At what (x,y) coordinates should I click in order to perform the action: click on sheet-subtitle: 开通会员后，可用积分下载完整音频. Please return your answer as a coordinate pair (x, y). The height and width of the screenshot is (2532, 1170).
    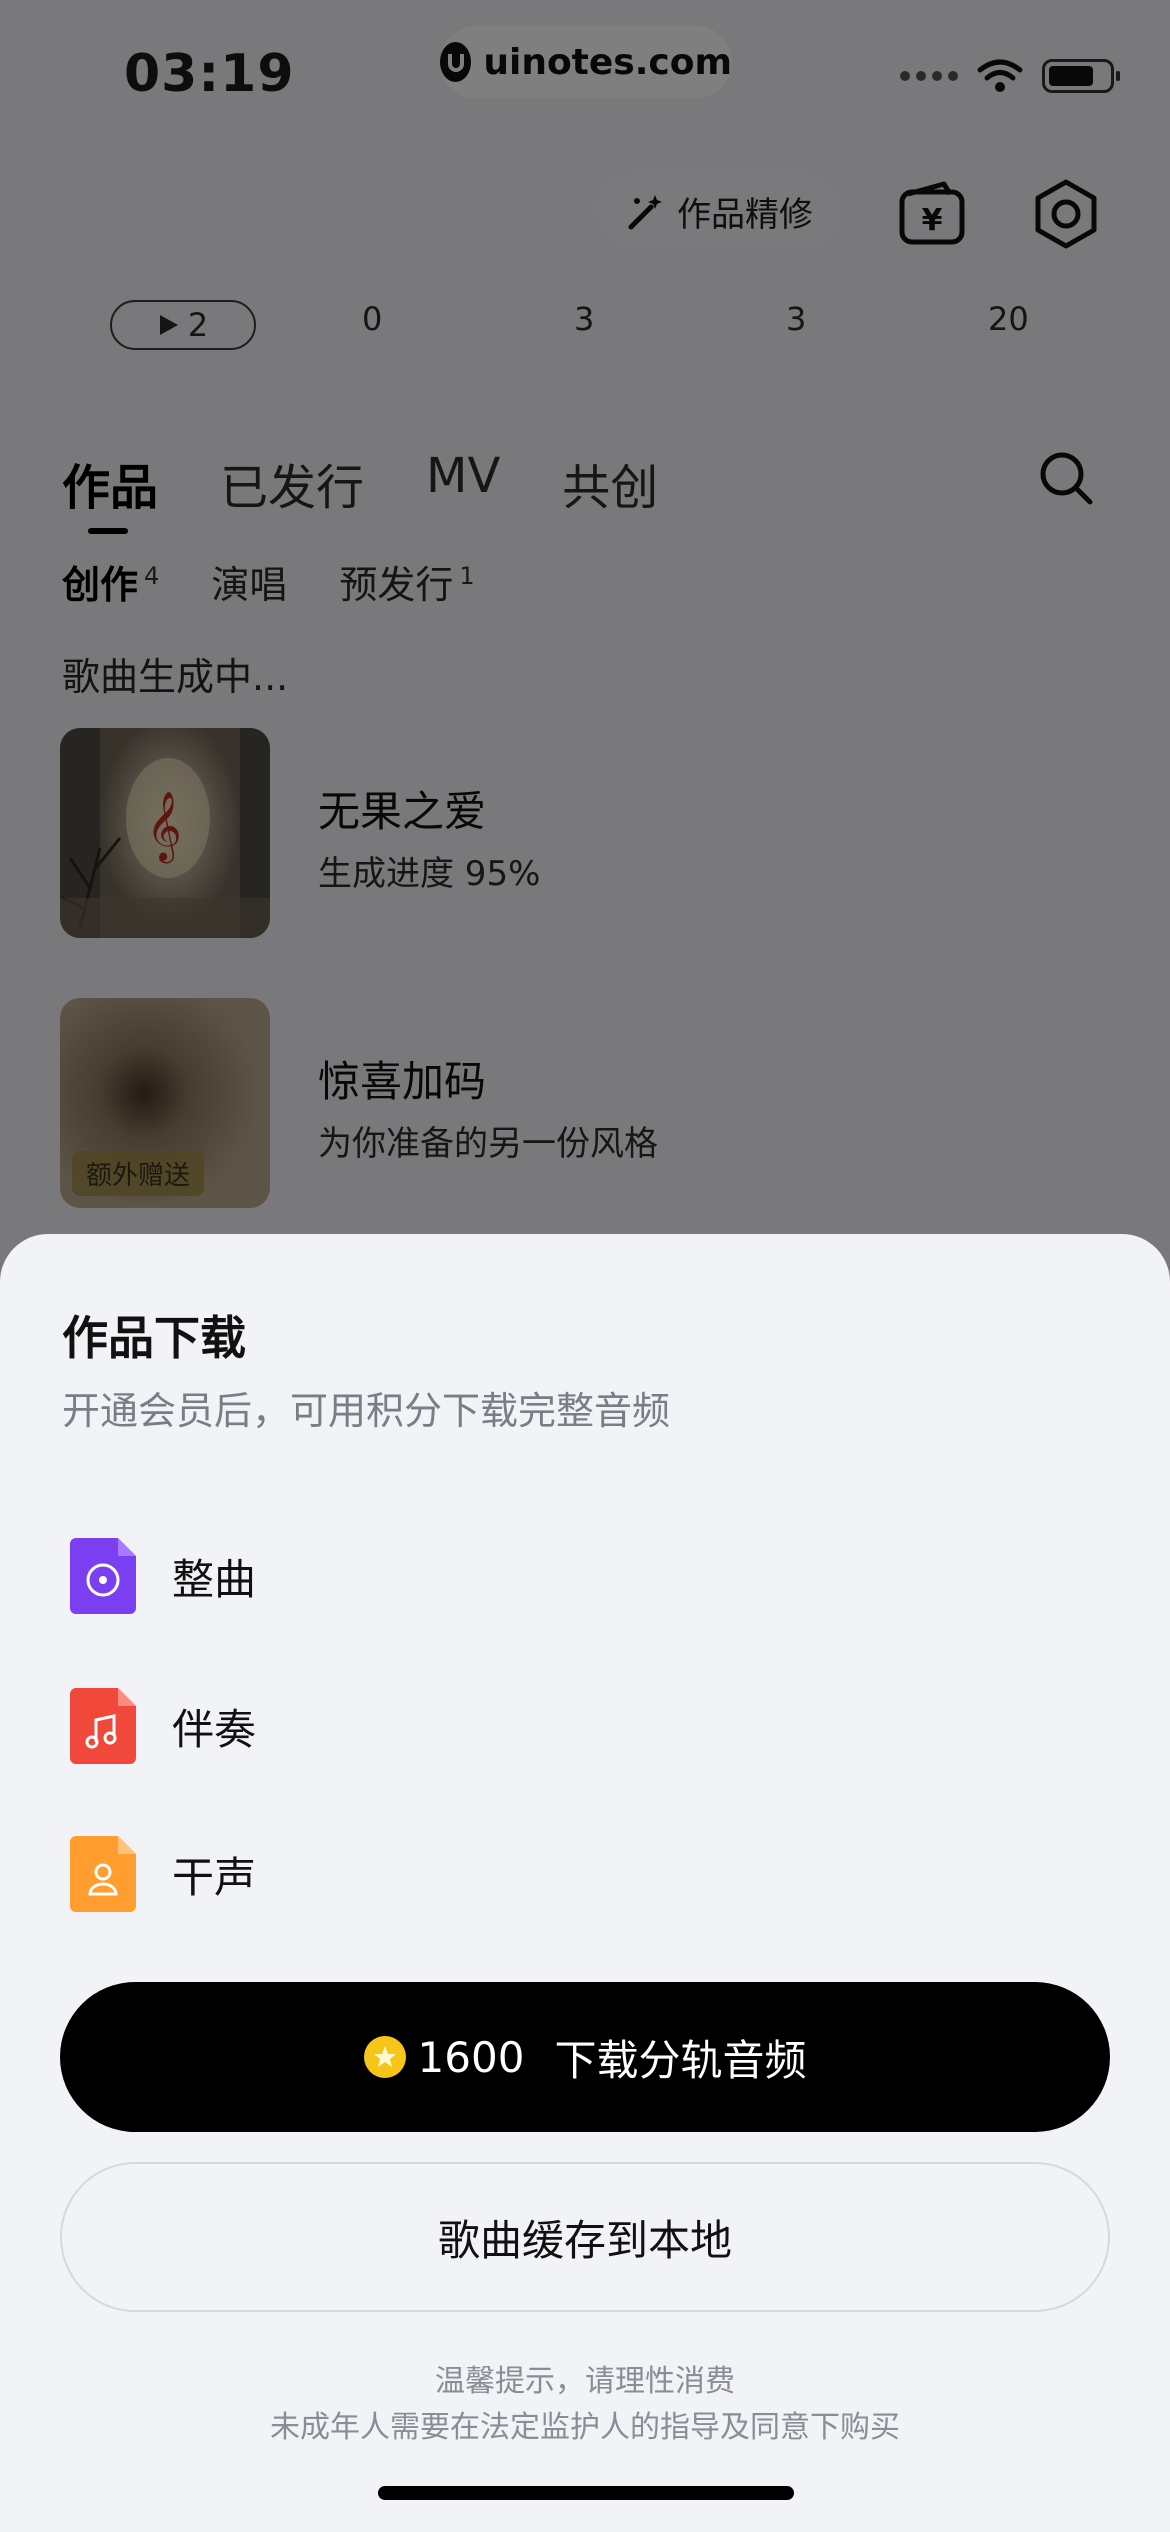
    Looking at the image, I should click on (366, 1411).